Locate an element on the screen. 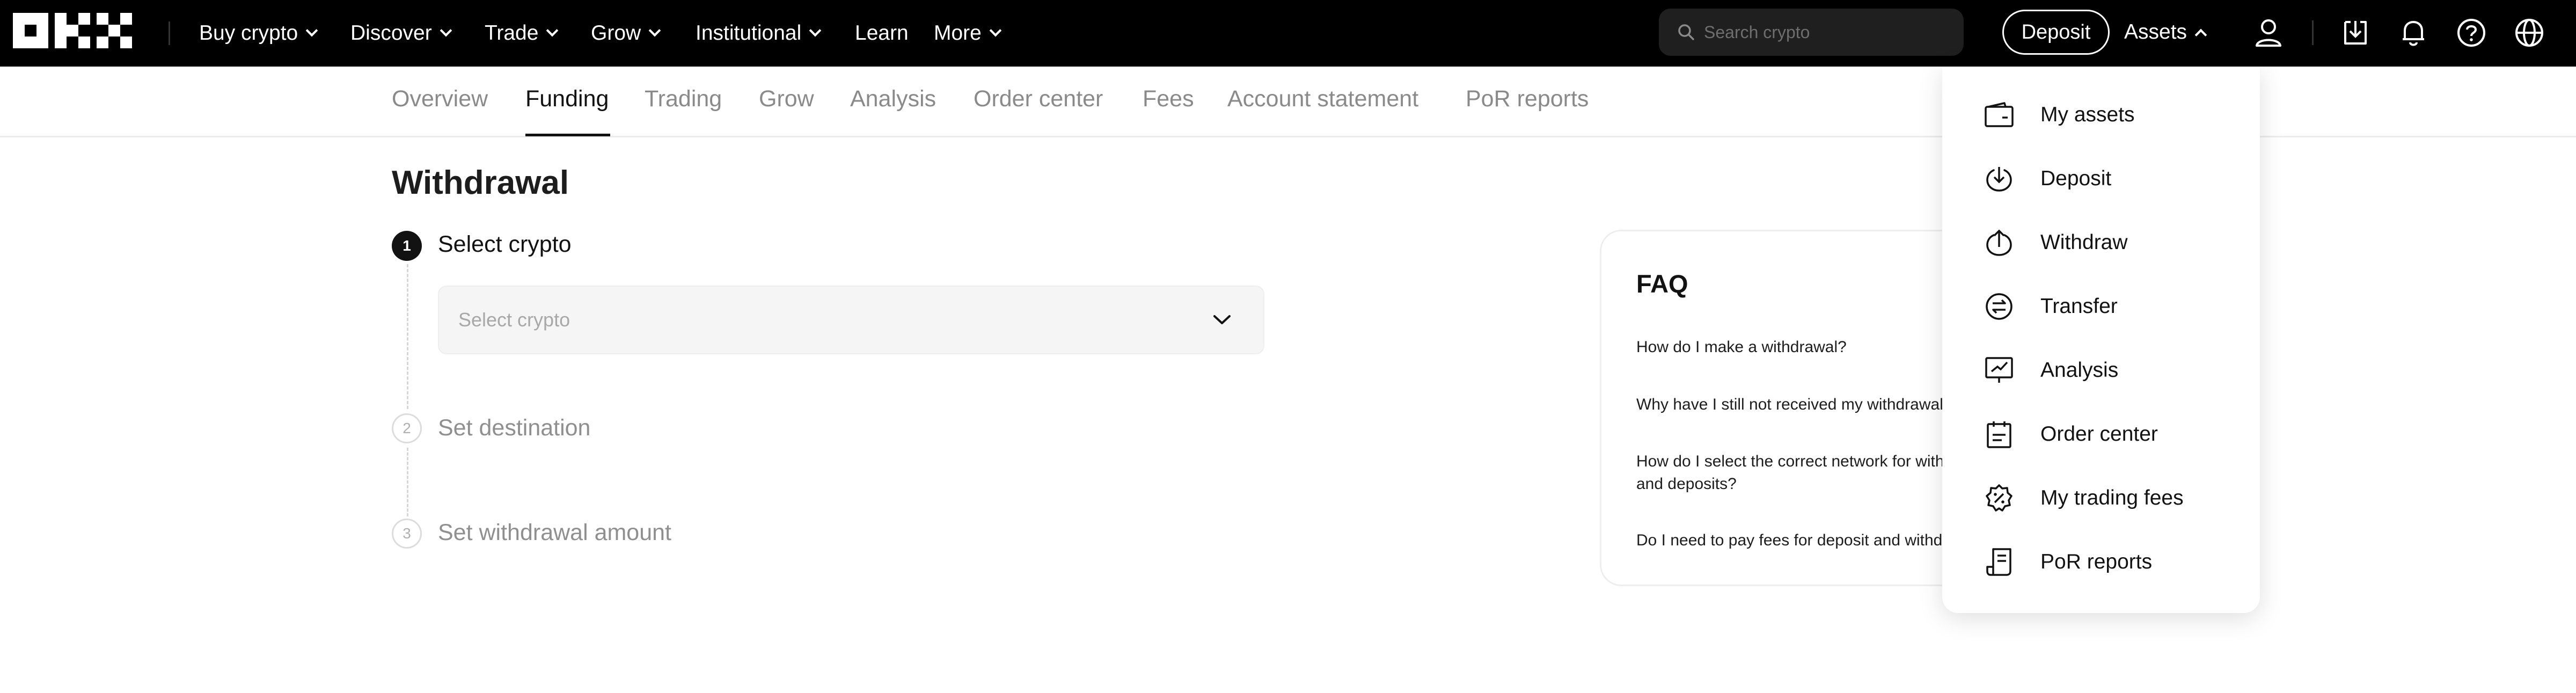  menu-item-withdraw: Withdraw is located at coordinates (2101, 242).